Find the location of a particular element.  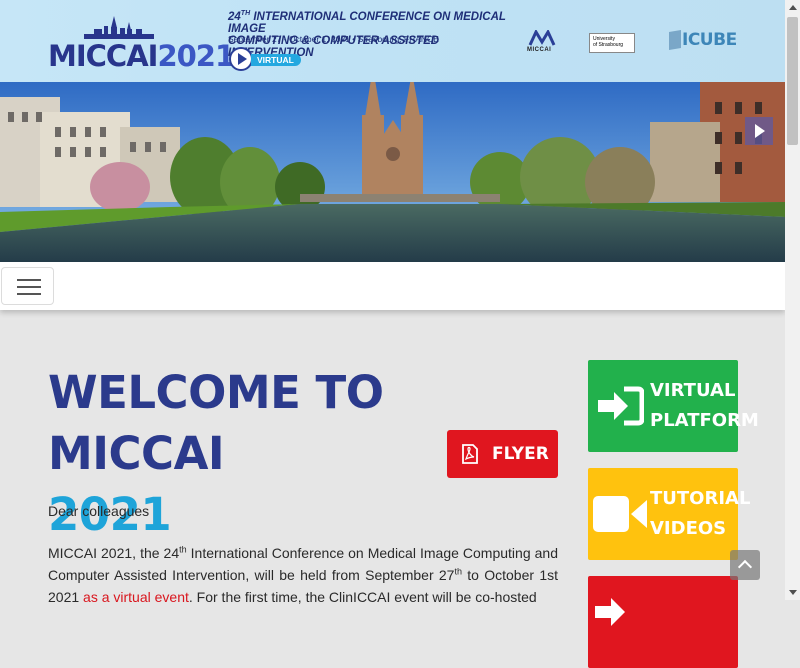

virtual-platform-line1: VIRTUAL is located at coordinates (693, 390).